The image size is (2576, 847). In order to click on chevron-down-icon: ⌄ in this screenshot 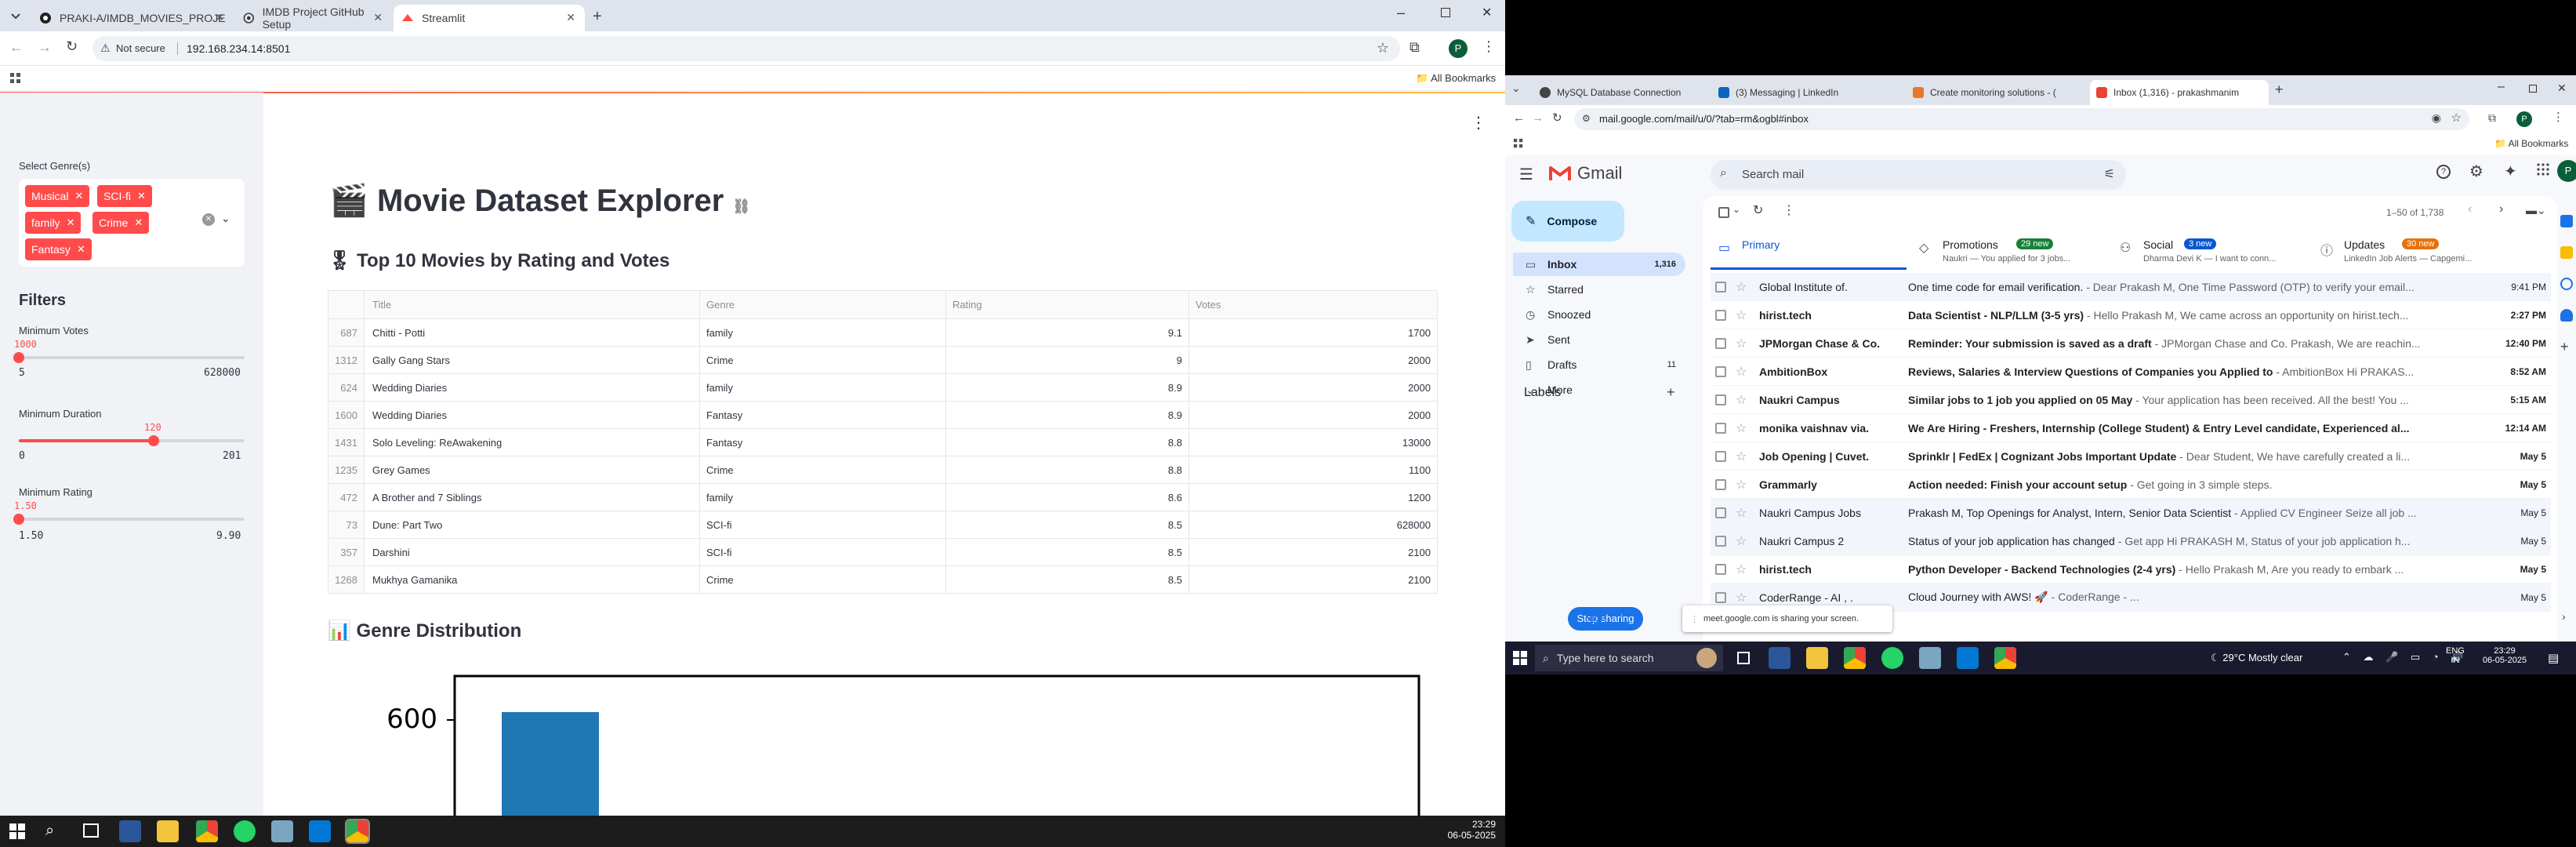, I will do `click(1736, 209)`.